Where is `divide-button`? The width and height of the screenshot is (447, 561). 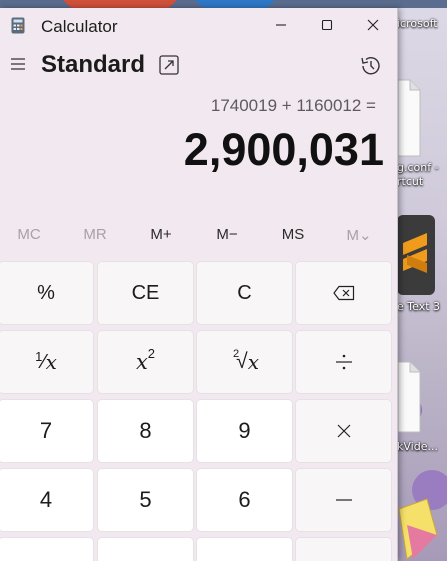 divide-button is located at coordinates (343, 362).